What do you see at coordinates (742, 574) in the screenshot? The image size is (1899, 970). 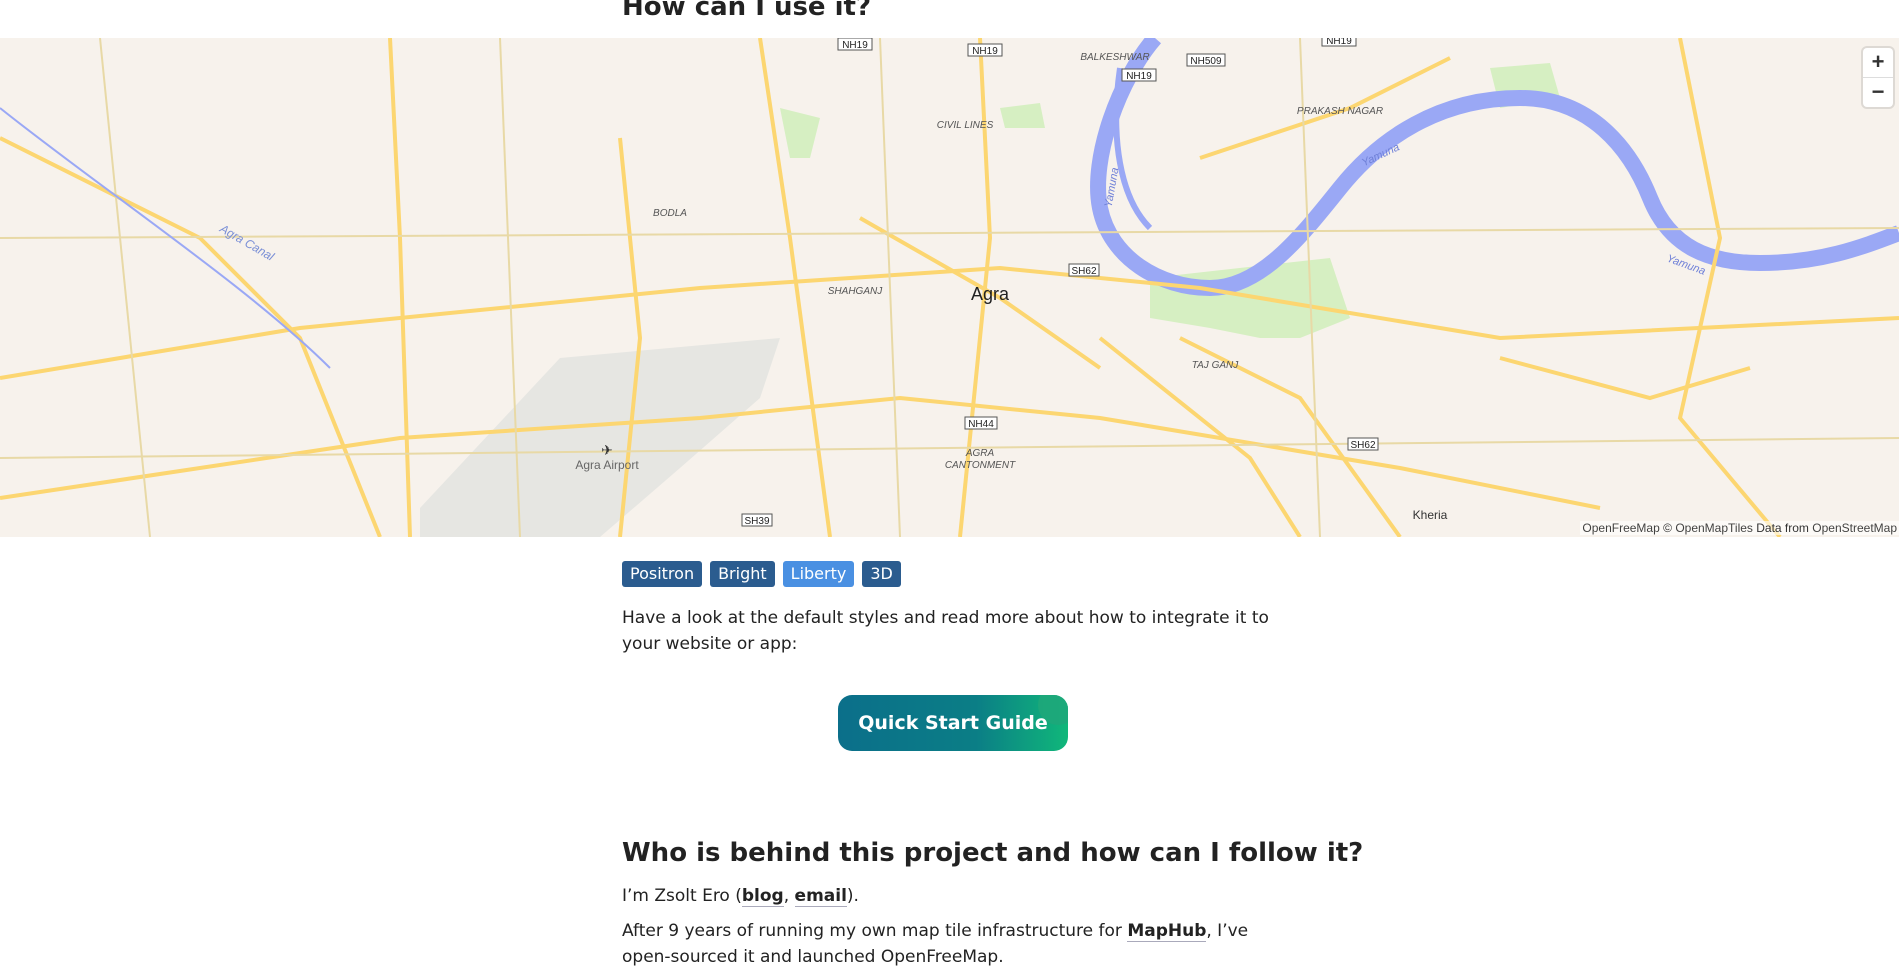 I see `style-button-bright: Bright` at bounding box center [742, 574].